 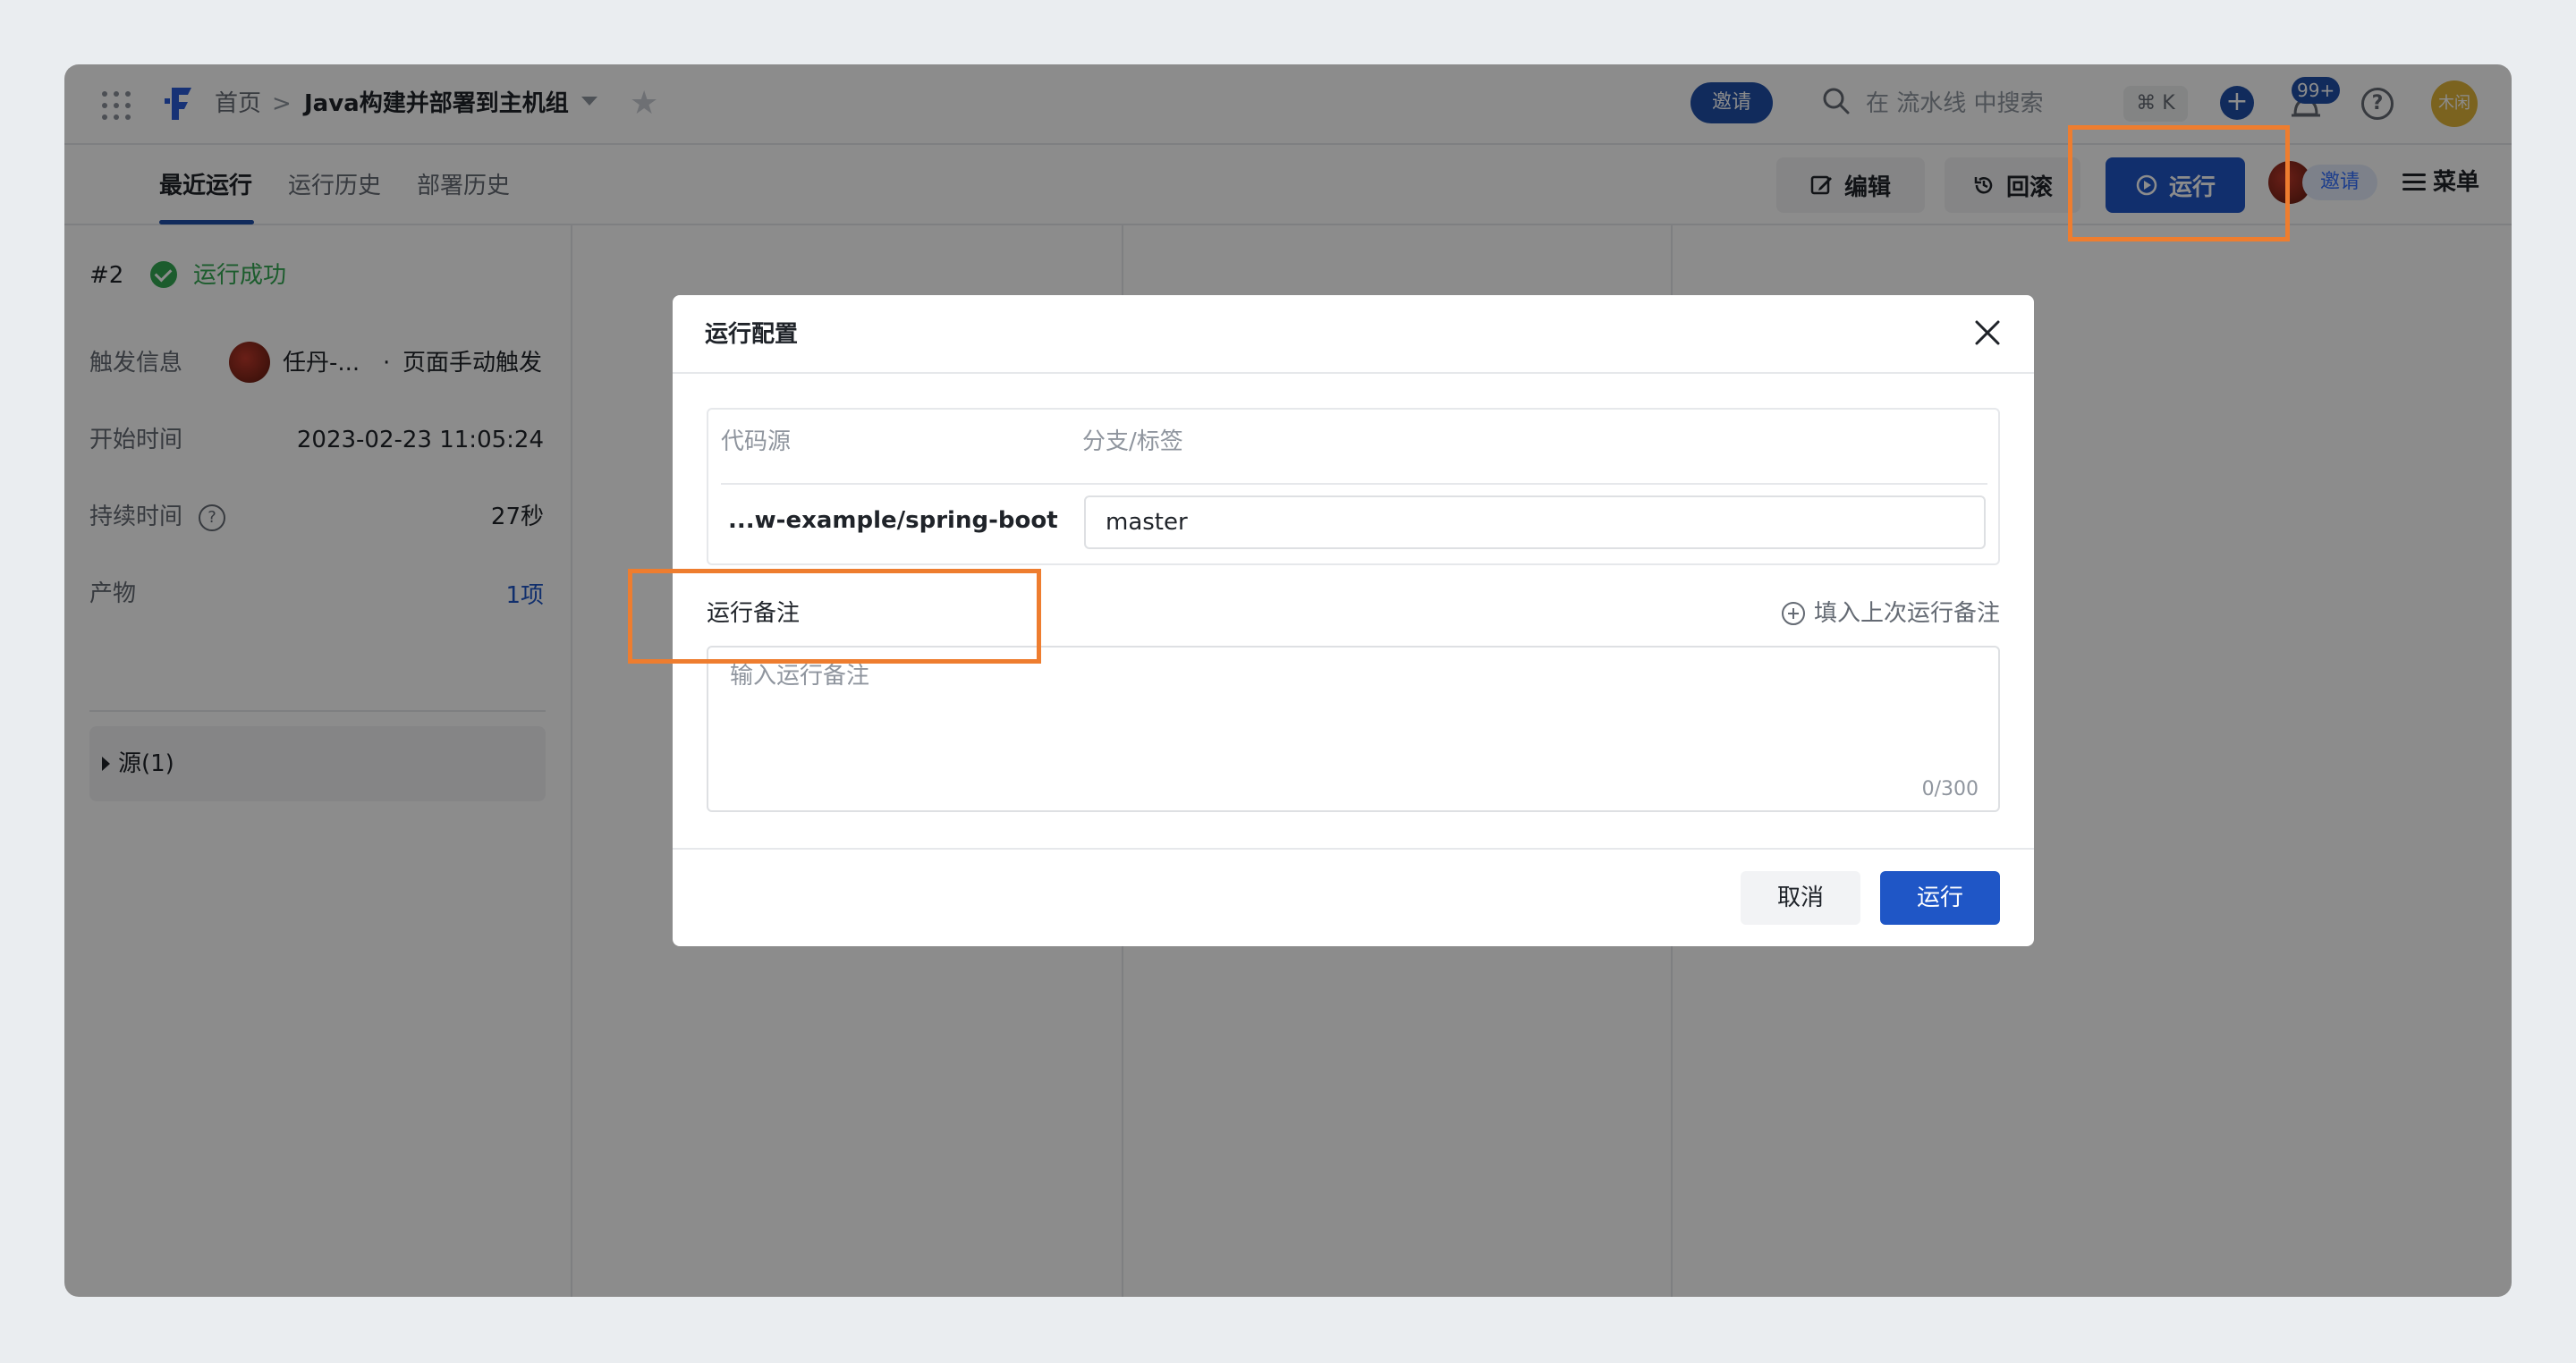 I want to click on note-placeholder: 输入运行备注, so click(x=800, y=676).